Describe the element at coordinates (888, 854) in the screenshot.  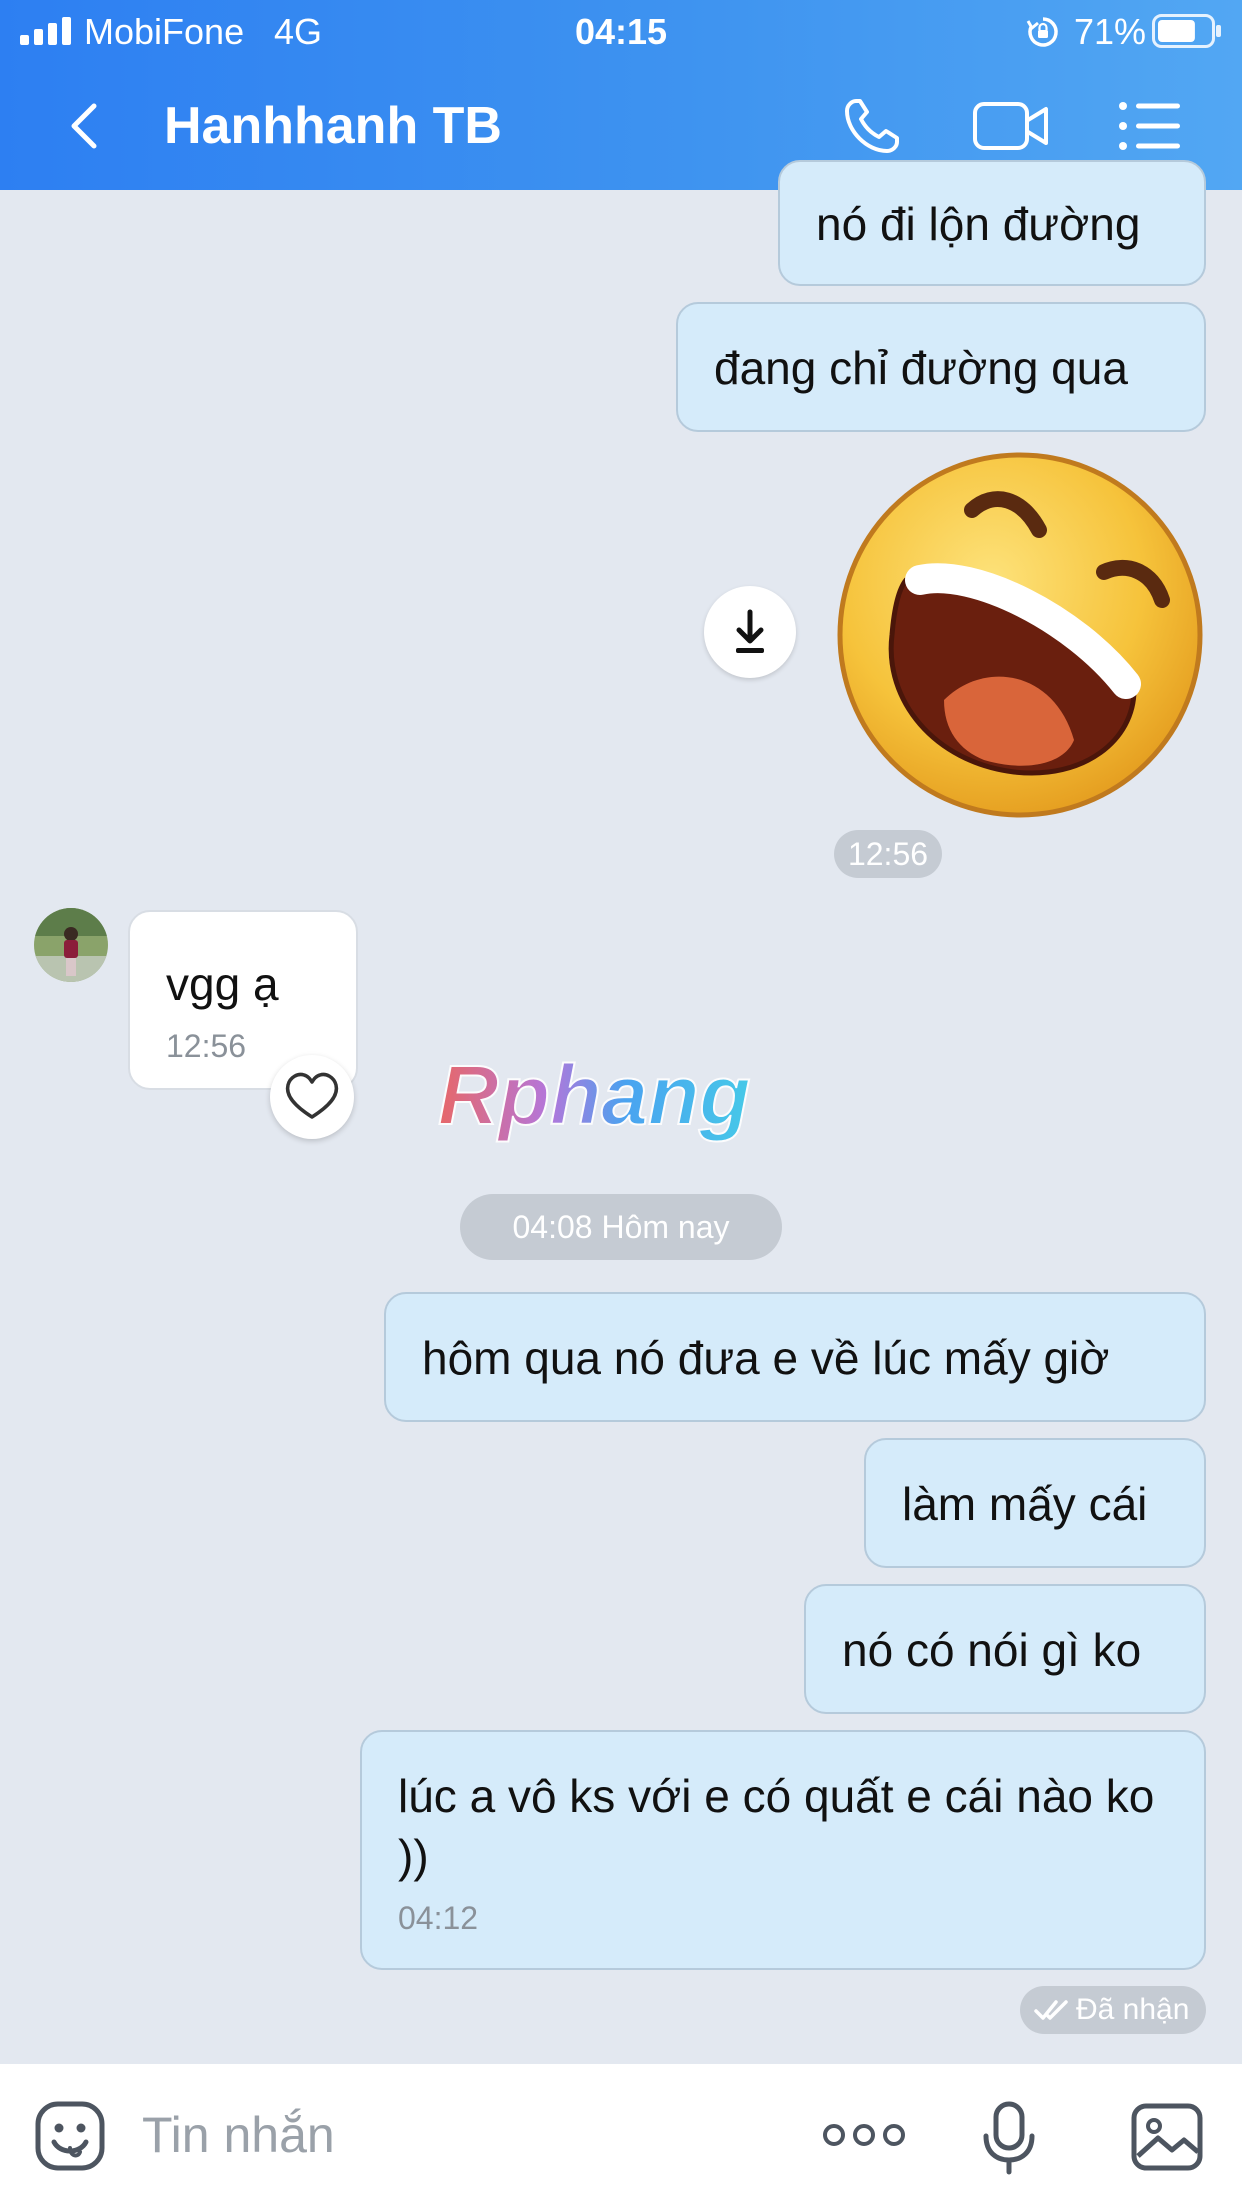
I see `message-timestamp: 12:56` at that location.